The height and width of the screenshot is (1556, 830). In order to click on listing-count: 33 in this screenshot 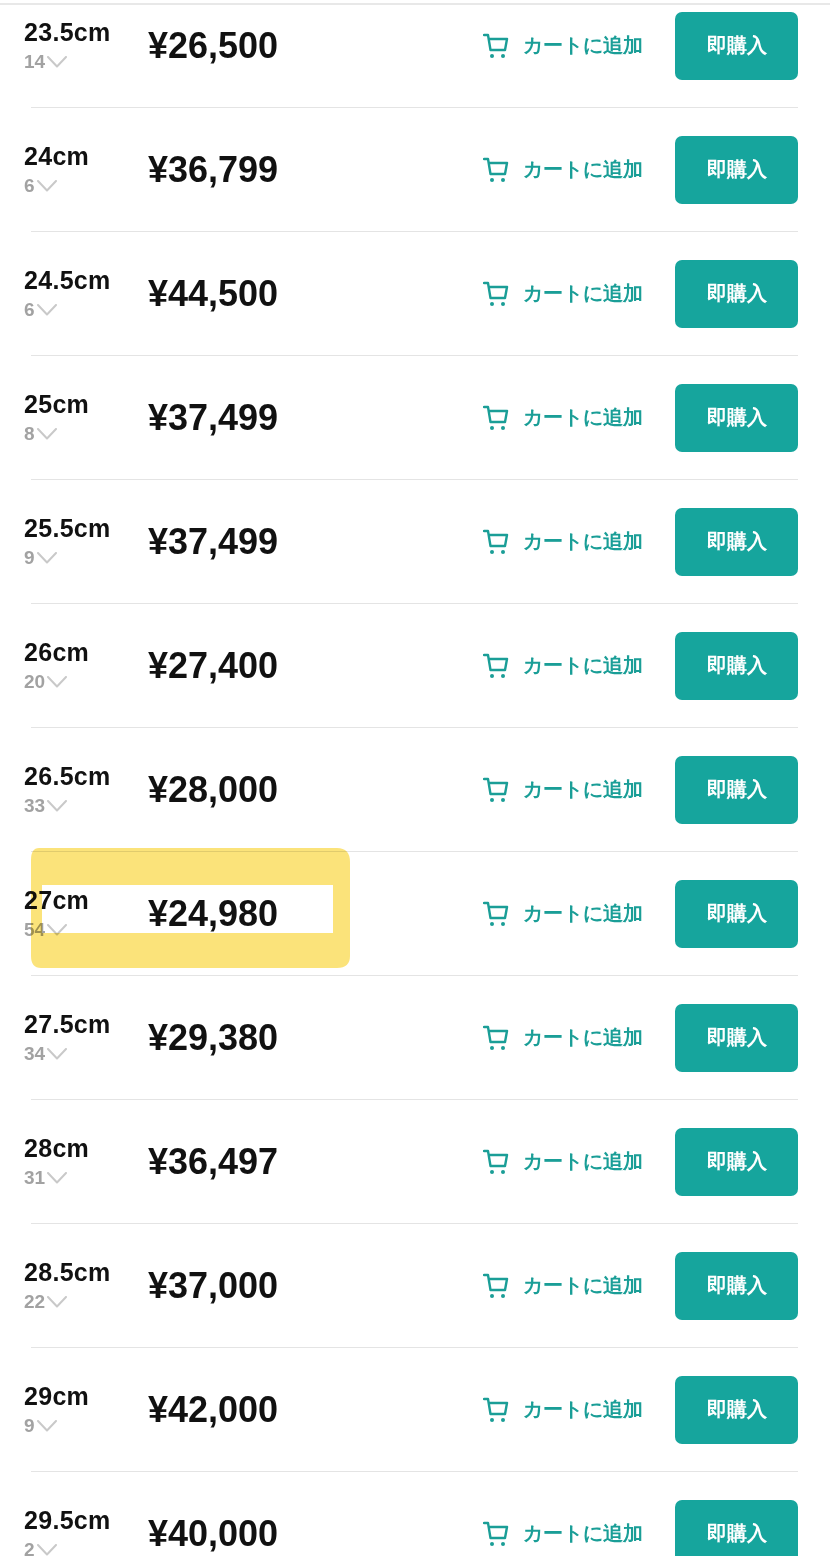, I will do `click(35, 805)`.